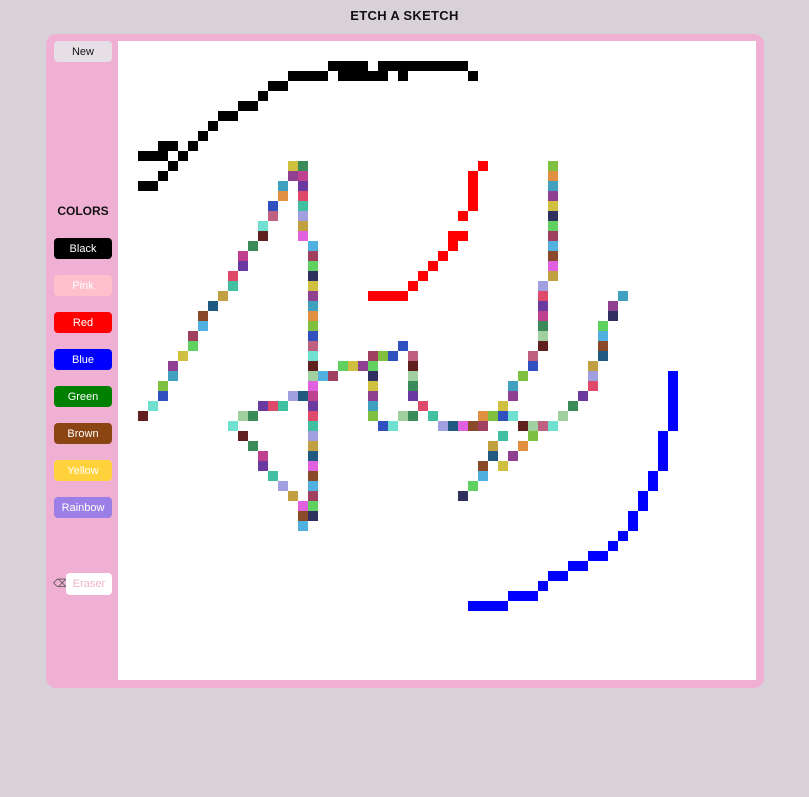  Describe the element at coordinates (83, 396) in the screenshot. I see `color-button-green: Green` at that location.